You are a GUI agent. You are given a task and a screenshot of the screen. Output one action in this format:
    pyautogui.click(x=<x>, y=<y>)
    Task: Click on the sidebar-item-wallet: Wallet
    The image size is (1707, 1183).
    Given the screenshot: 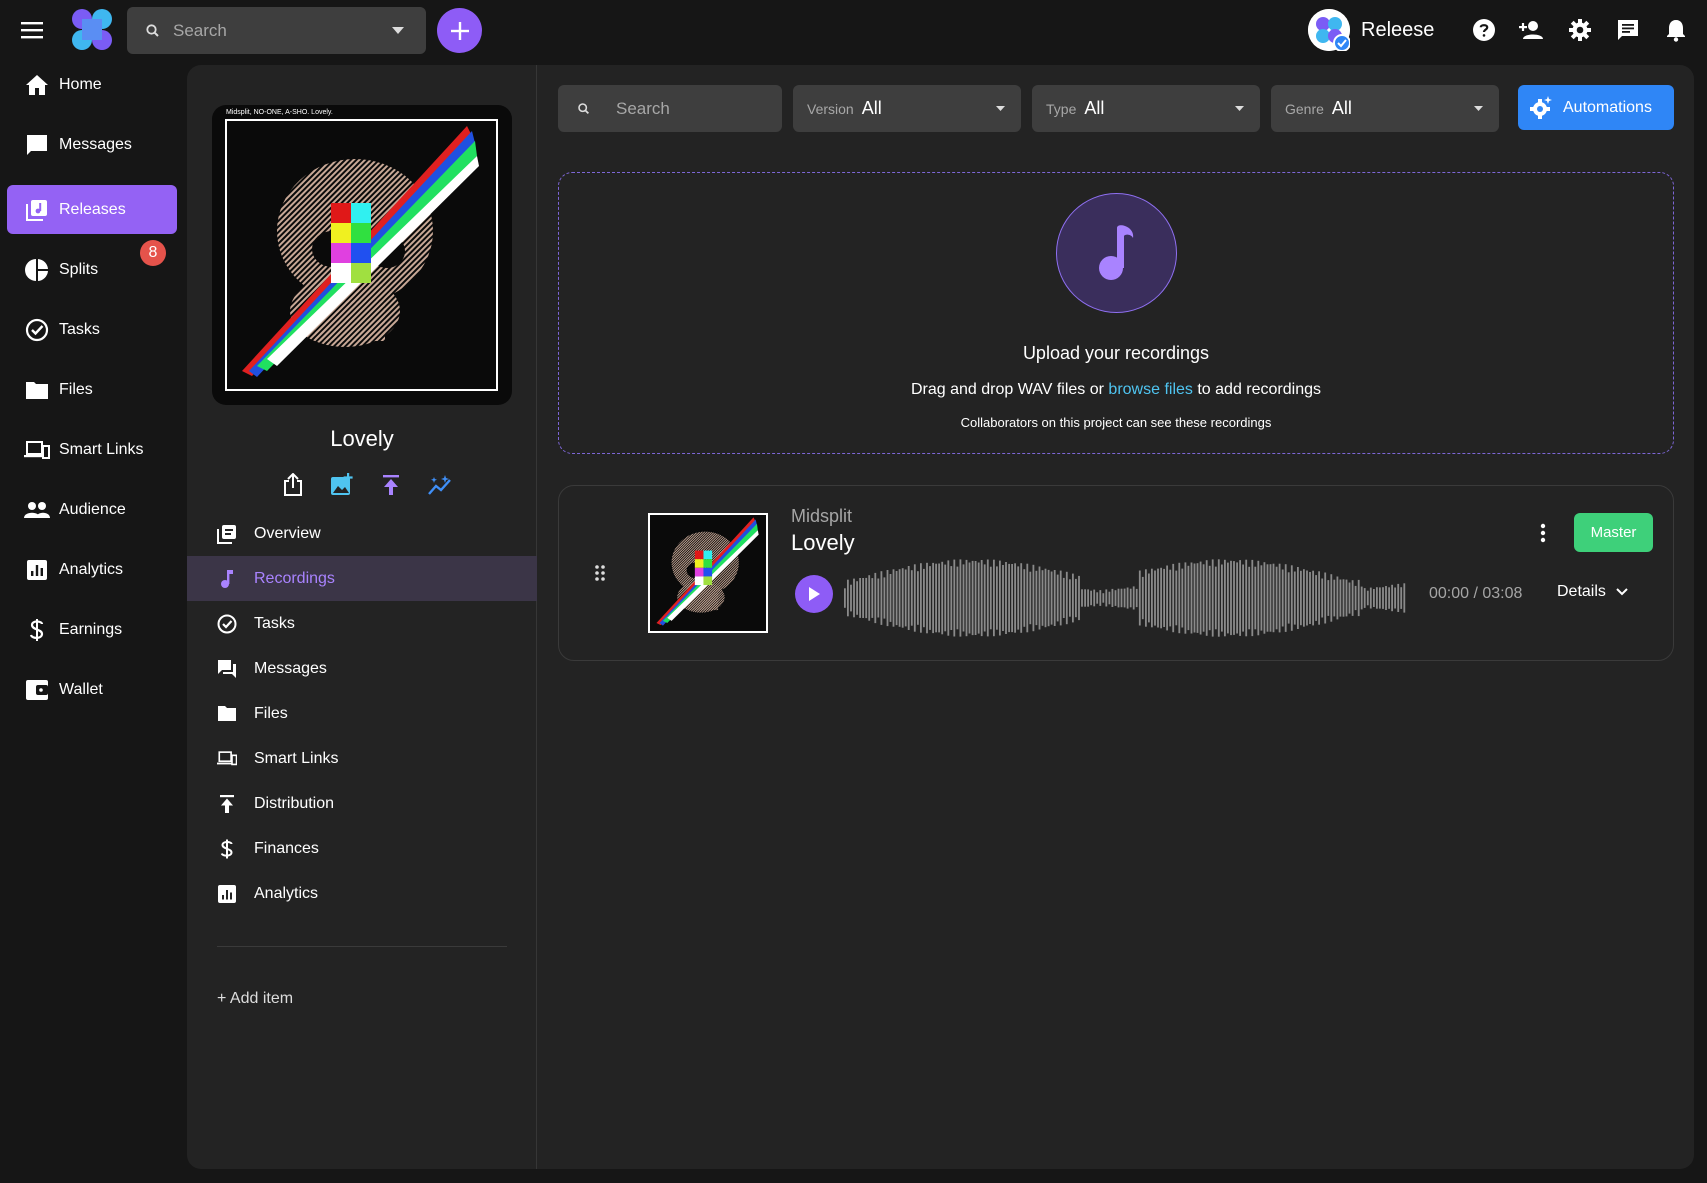 What is the action you would take?
    pyautogui.click(x=92, y=689)
    